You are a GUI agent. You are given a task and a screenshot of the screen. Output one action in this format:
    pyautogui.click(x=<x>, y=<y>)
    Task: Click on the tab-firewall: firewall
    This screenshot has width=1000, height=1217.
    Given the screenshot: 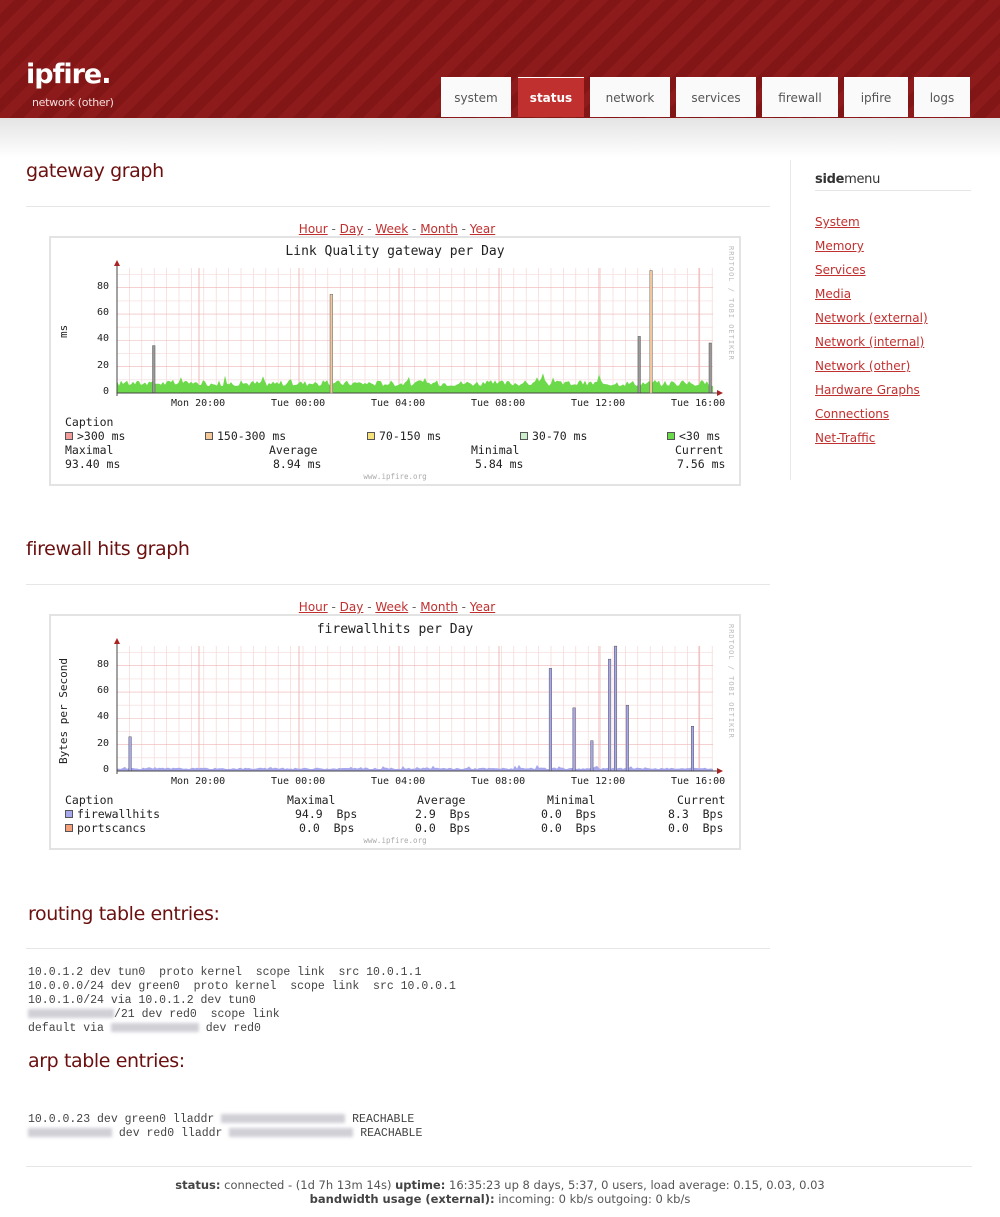 What is the action you would take?
    pyautogui.click(x=800, y=97)
    